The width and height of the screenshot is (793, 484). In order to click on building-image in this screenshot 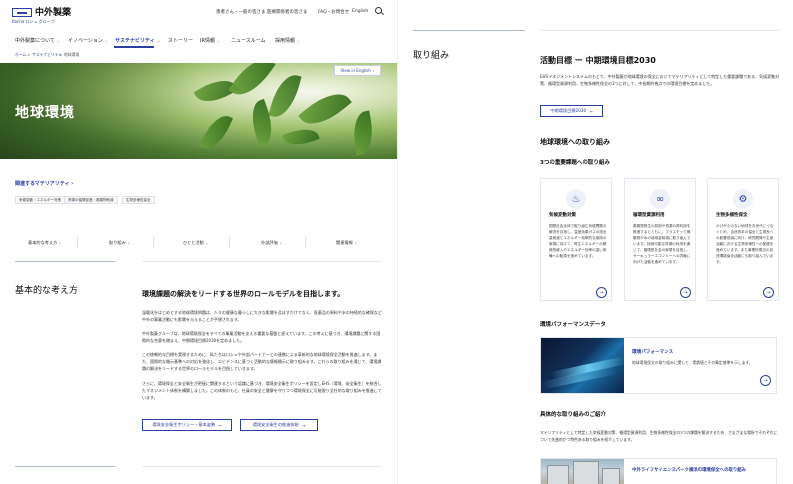, I will do `click(582, 471)`.